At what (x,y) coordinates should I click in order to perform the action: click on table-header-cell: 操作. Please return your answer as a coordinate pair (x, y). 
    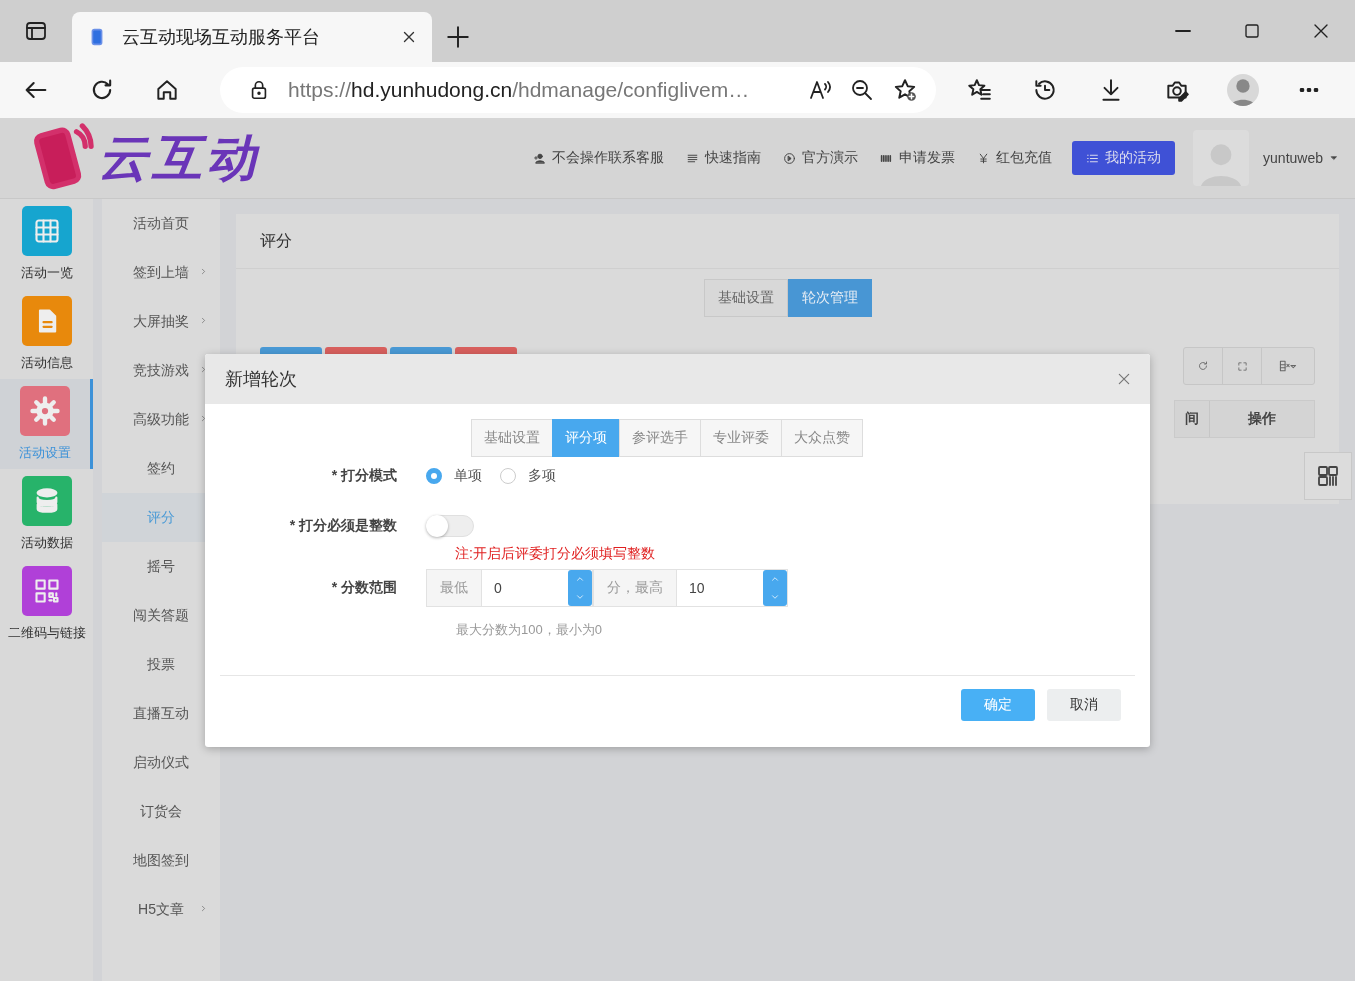
    Looking at the image, I should click on (1261, 419).